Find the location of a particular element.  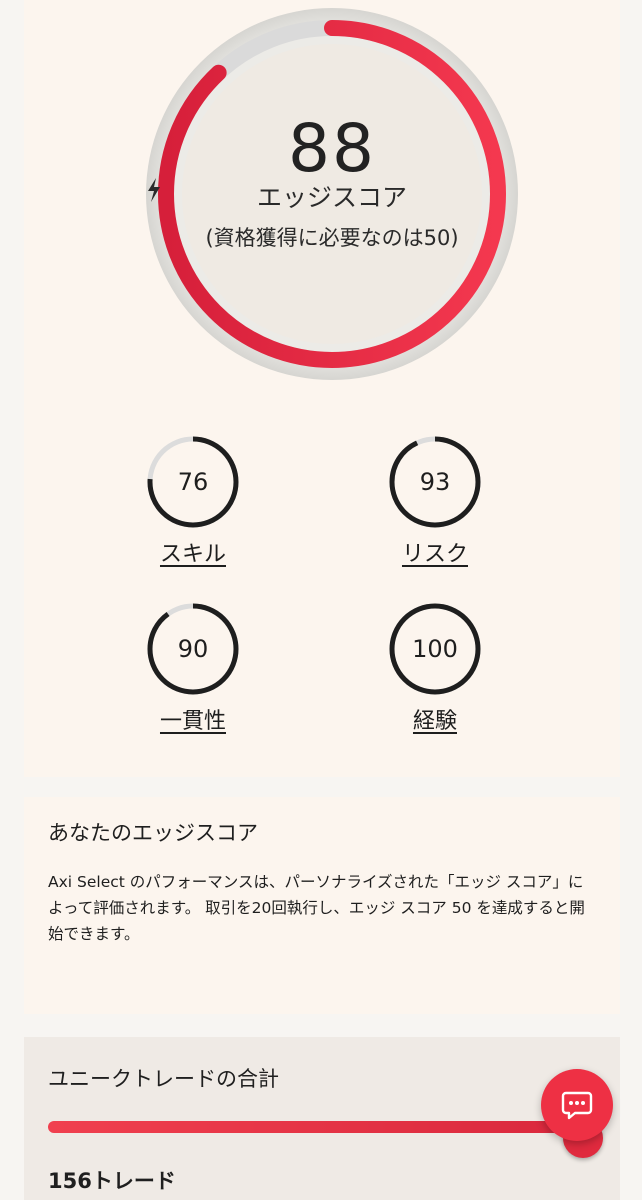

description-title: あなたのエッジスコア is located at coordinates (153, 833).